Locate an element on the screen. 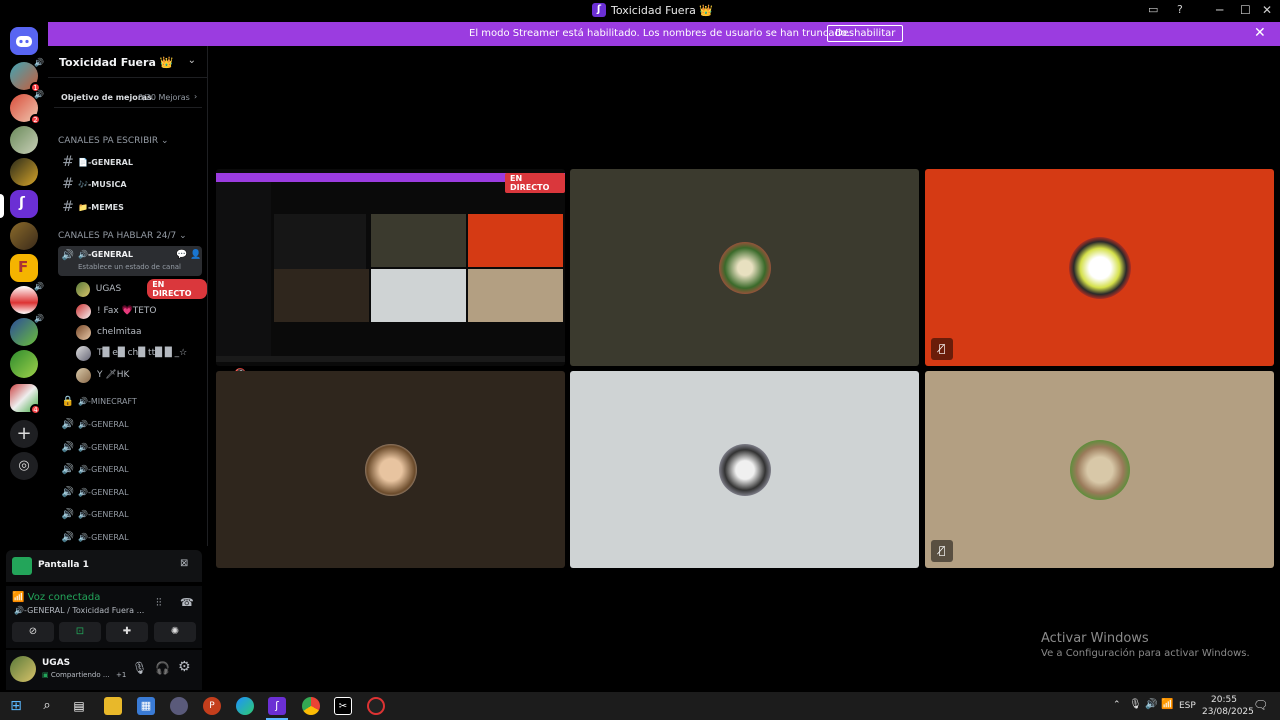  settings-gear-icon: ⚙ is located at coordinates (184, 667).